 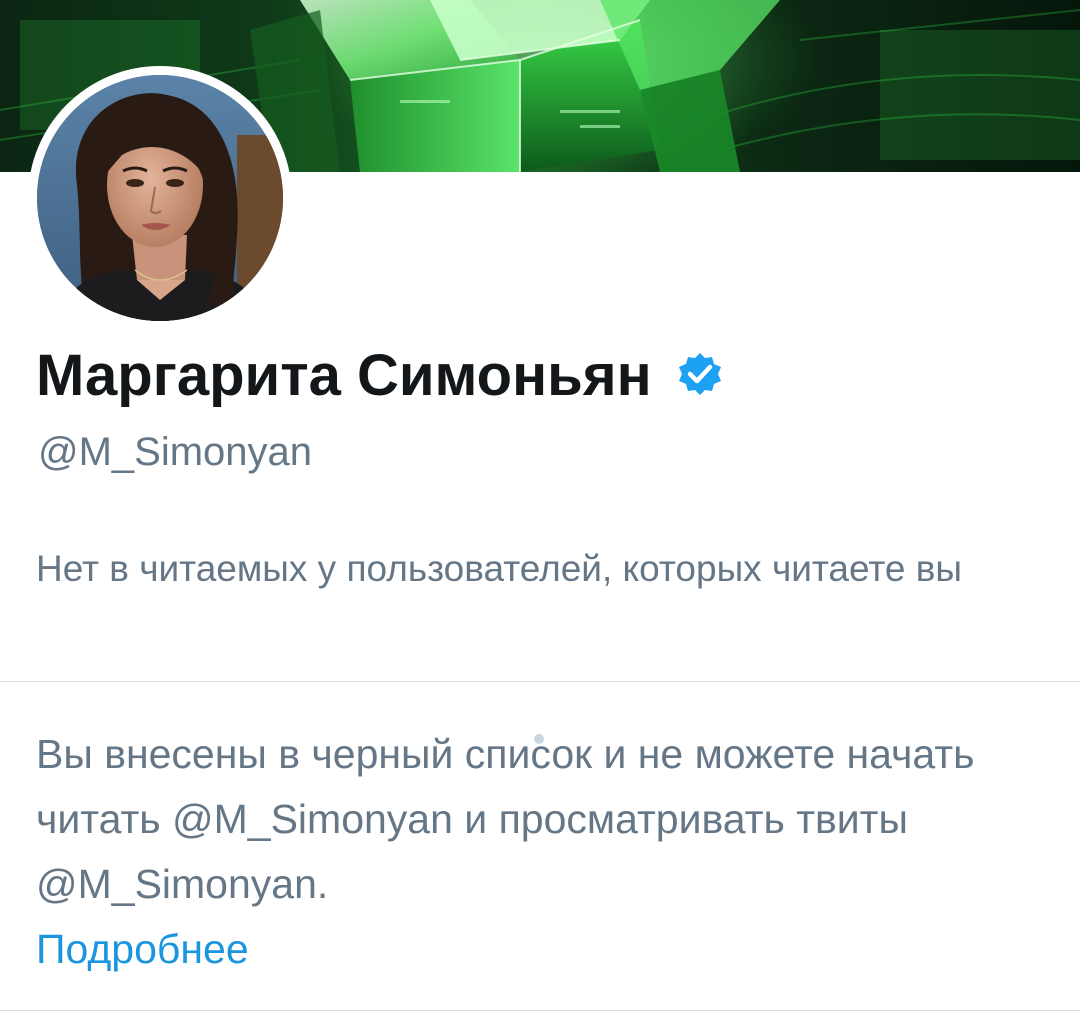 I want to click on divider, so click(x=540, y=681).